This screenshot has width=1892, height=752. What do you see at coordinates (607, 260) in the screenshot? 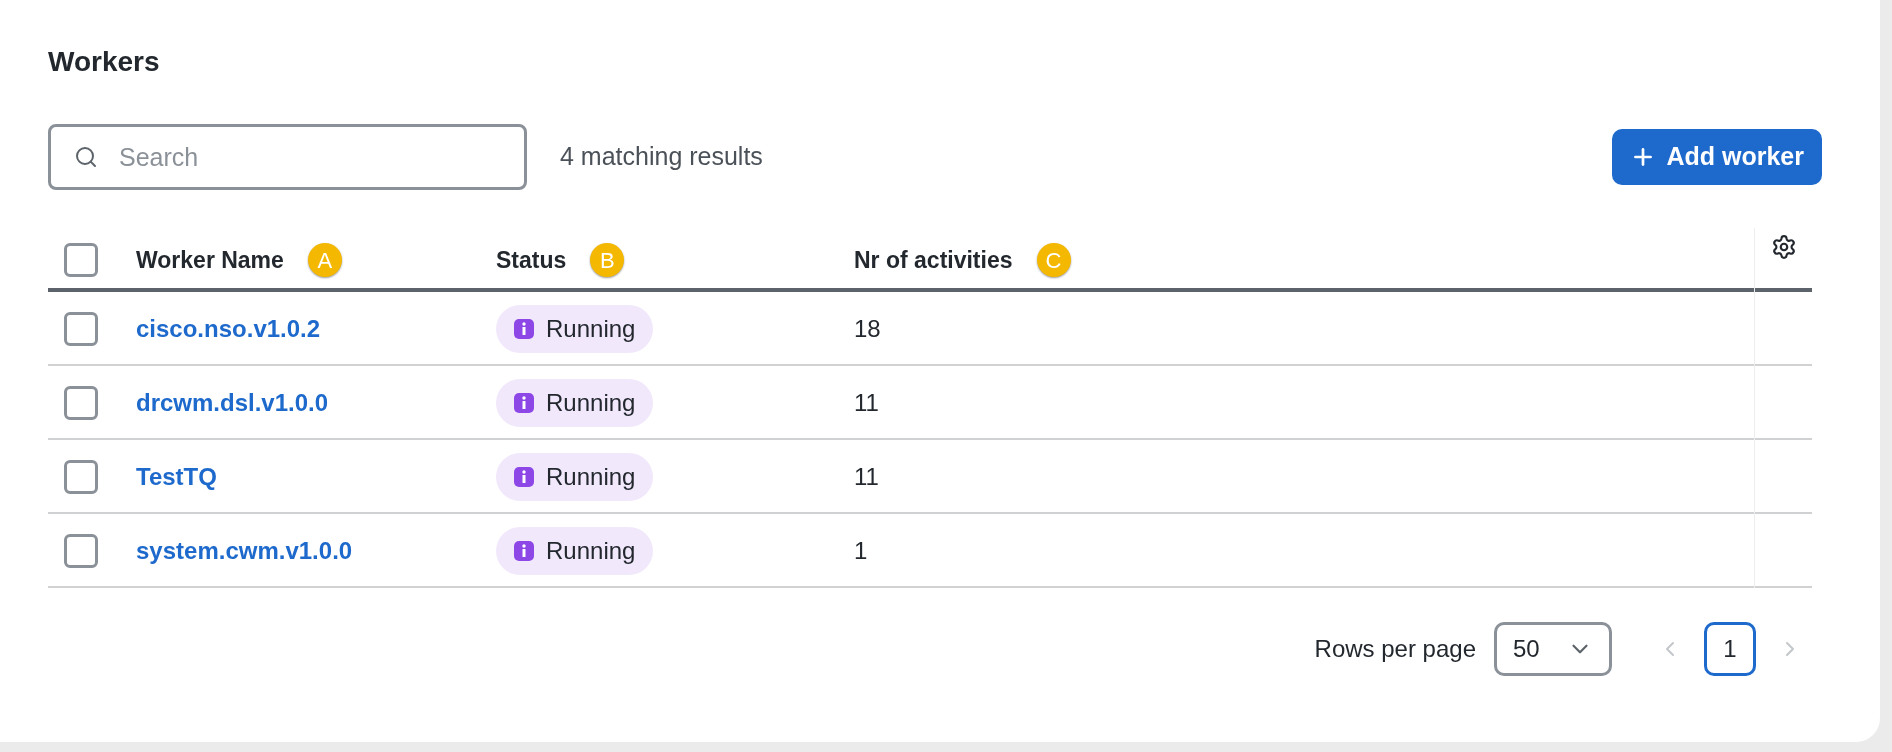
I see `column-marker: B` at bounding box center [607, 260].